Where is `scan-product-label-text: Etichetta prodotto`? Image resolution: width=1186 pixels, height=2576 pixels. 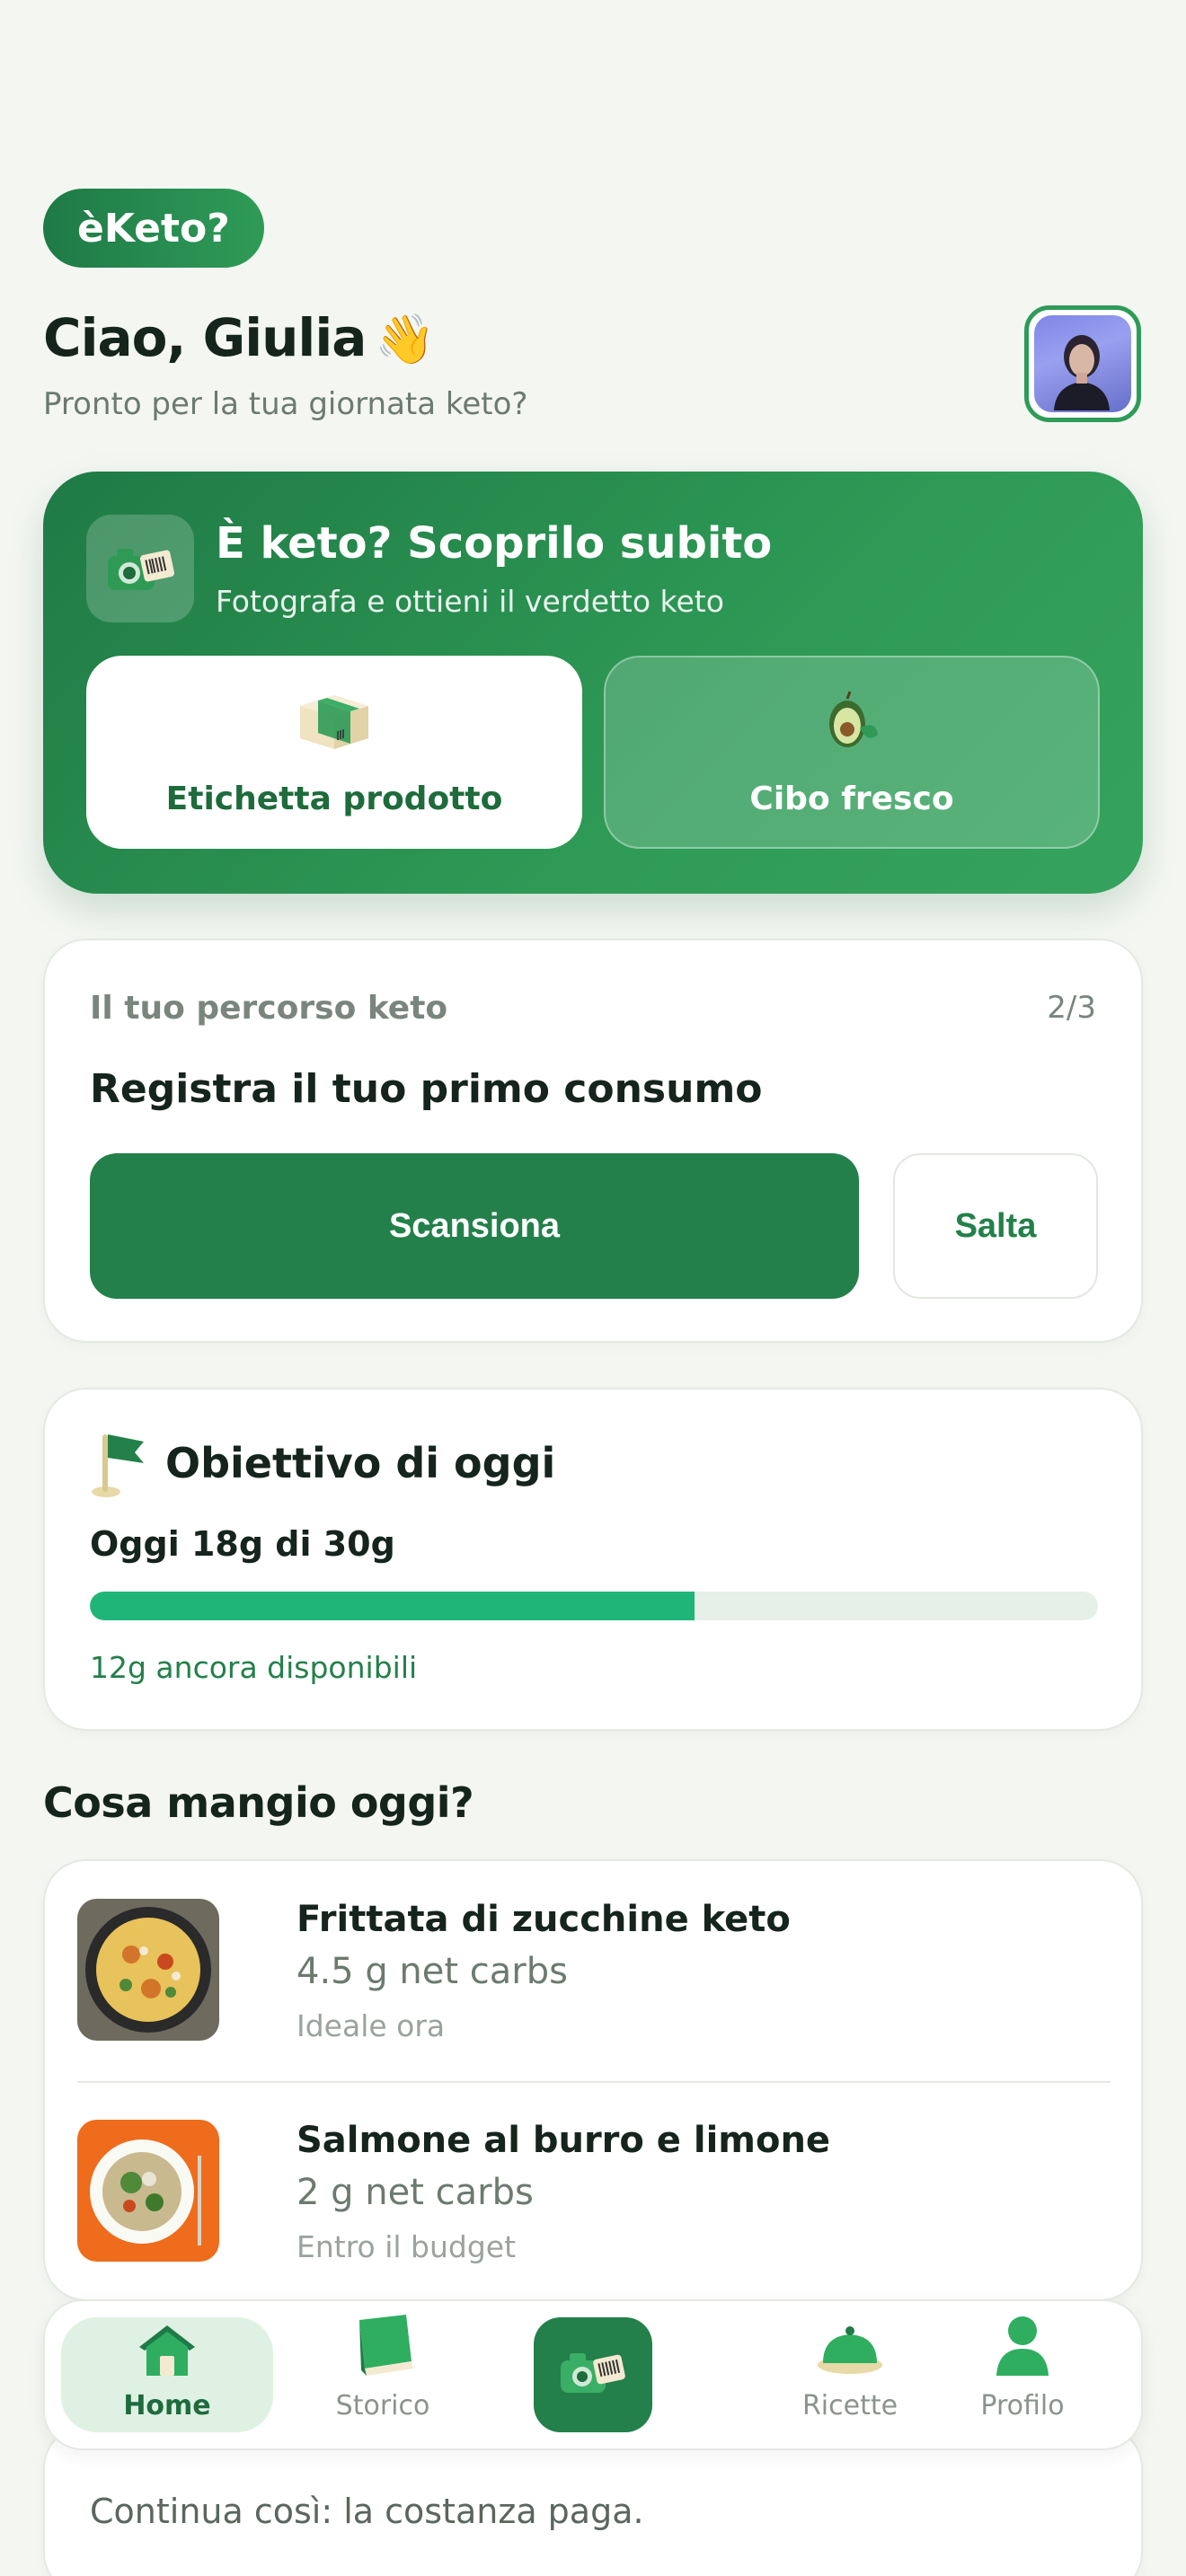
scan-product-label-text: Etichetta prodotto is located at coordinates (334, 798).